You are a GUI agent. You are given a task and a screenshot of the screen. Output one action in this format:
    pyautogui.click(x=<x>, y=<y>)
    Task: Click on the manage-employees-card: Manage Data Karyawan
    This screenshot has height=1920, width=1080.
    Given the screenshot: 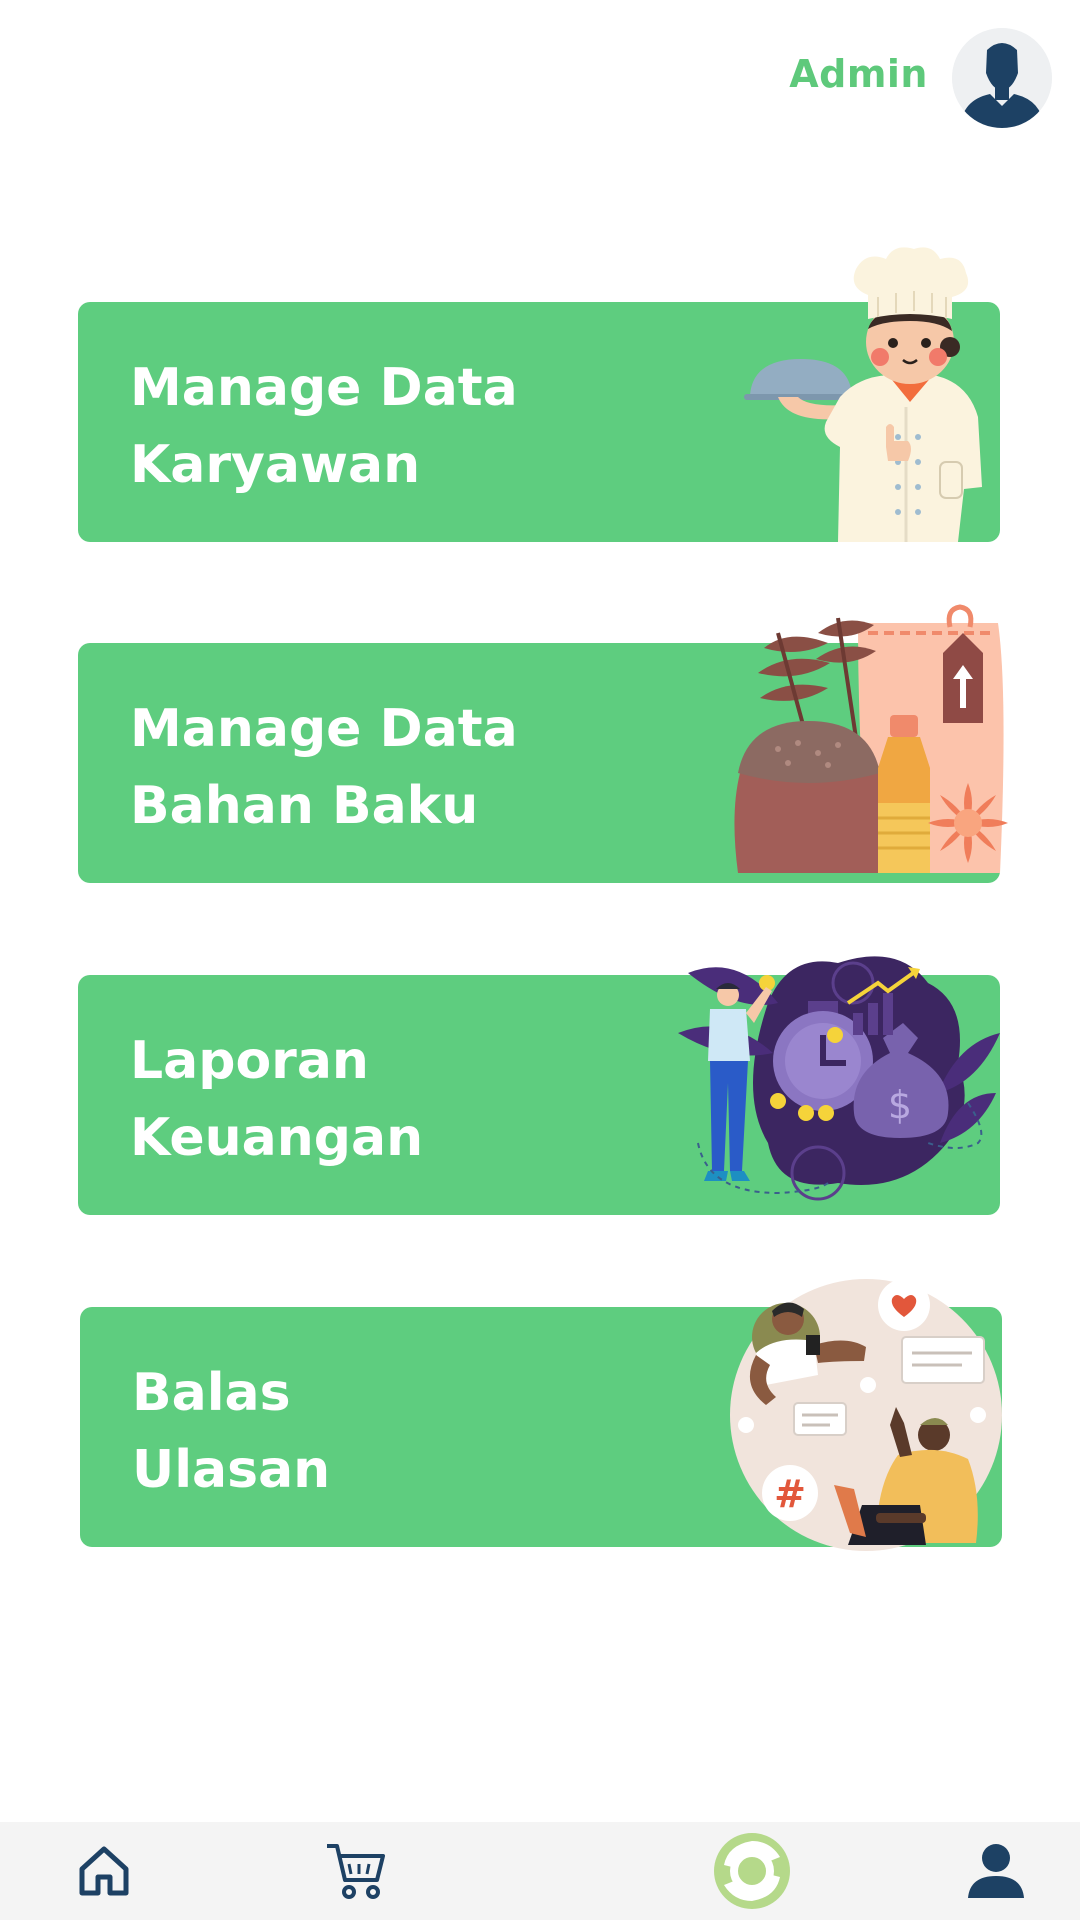 What is the action you would take?
    pyautogui.click(x=539, y=394)
    